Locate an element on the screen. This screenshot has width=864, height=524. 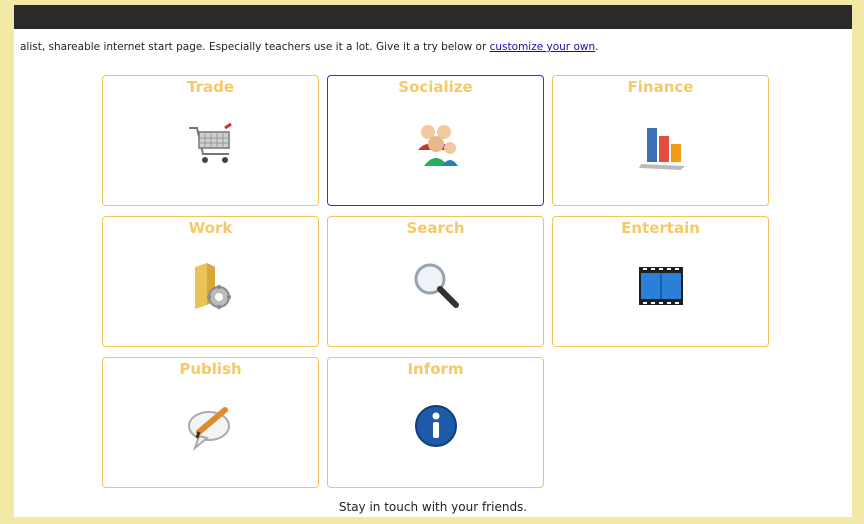
tile-search: Search is located at coordinates (435, 281).